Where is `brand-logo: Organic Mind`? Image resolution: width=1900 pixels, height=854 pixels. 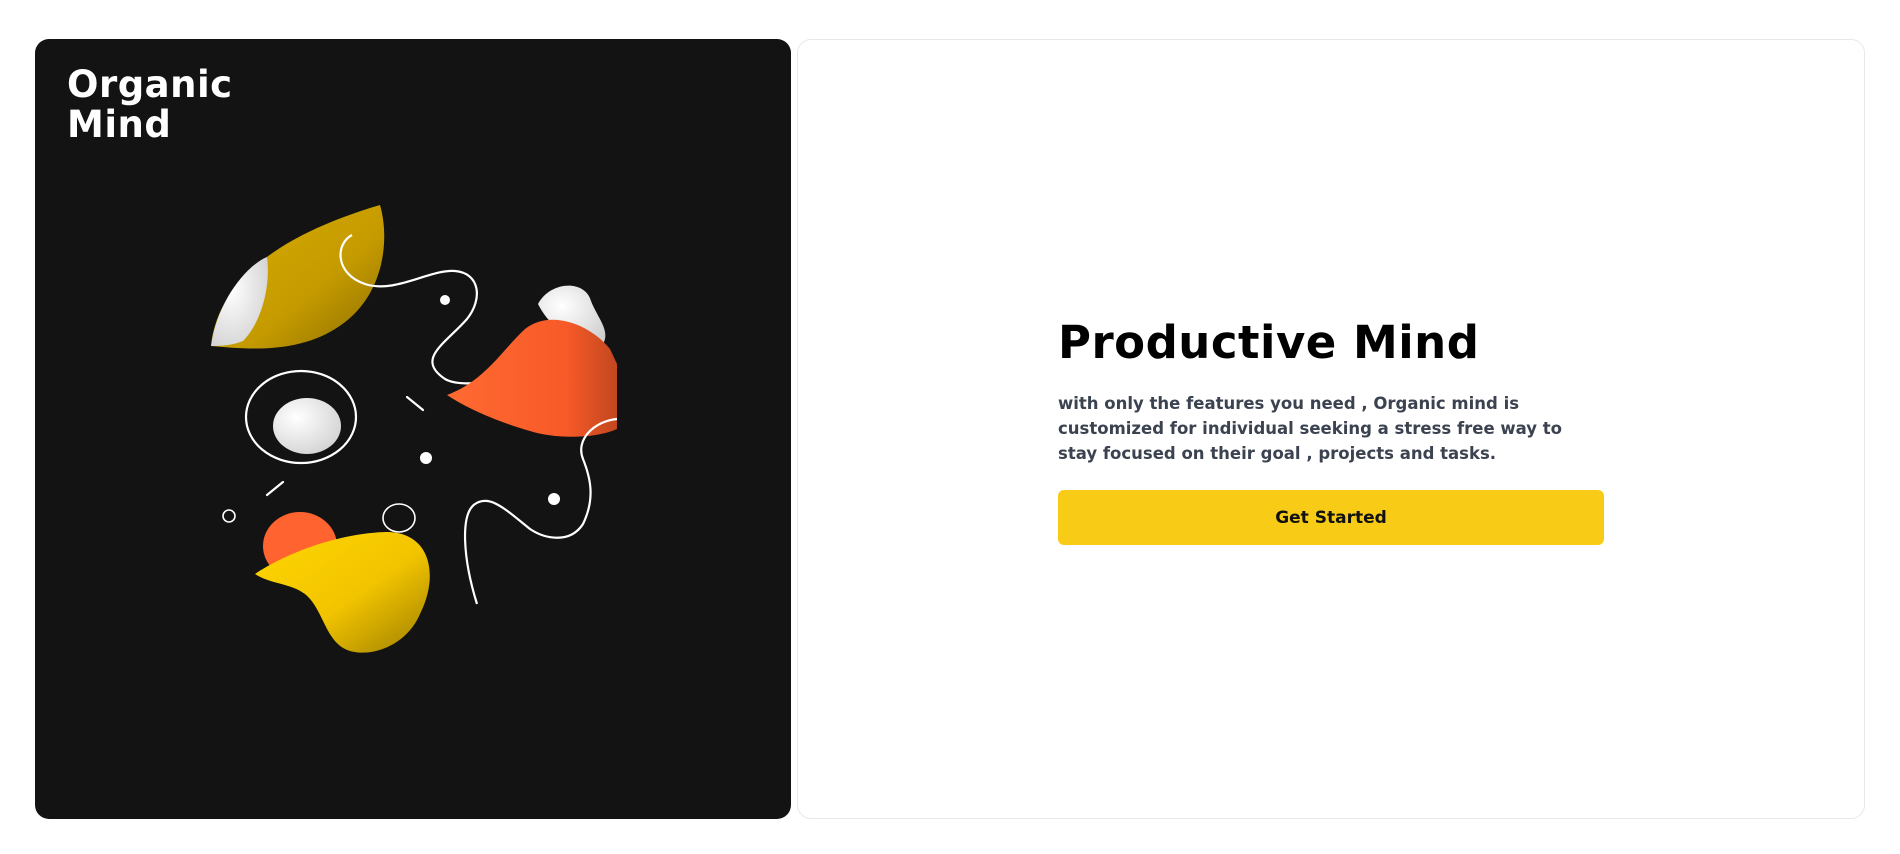
brand-logo: Organic Mind is located at coordinates (150, 105).